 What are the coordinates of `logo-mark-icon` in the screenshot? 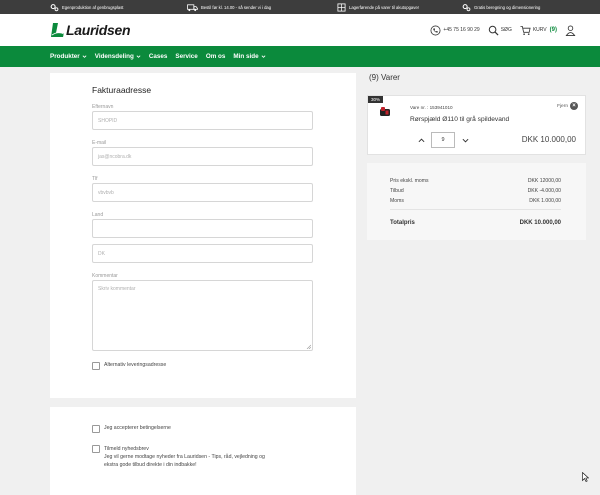 It's located at (58, 30).